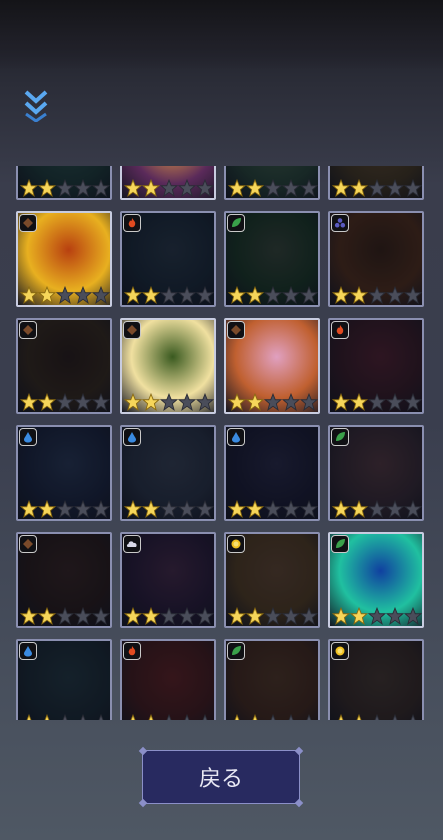  What do you see at coordinates (36, 105) in the screenshot?
I see `double-chevron-down-icon` at bounding box center [36, 105].